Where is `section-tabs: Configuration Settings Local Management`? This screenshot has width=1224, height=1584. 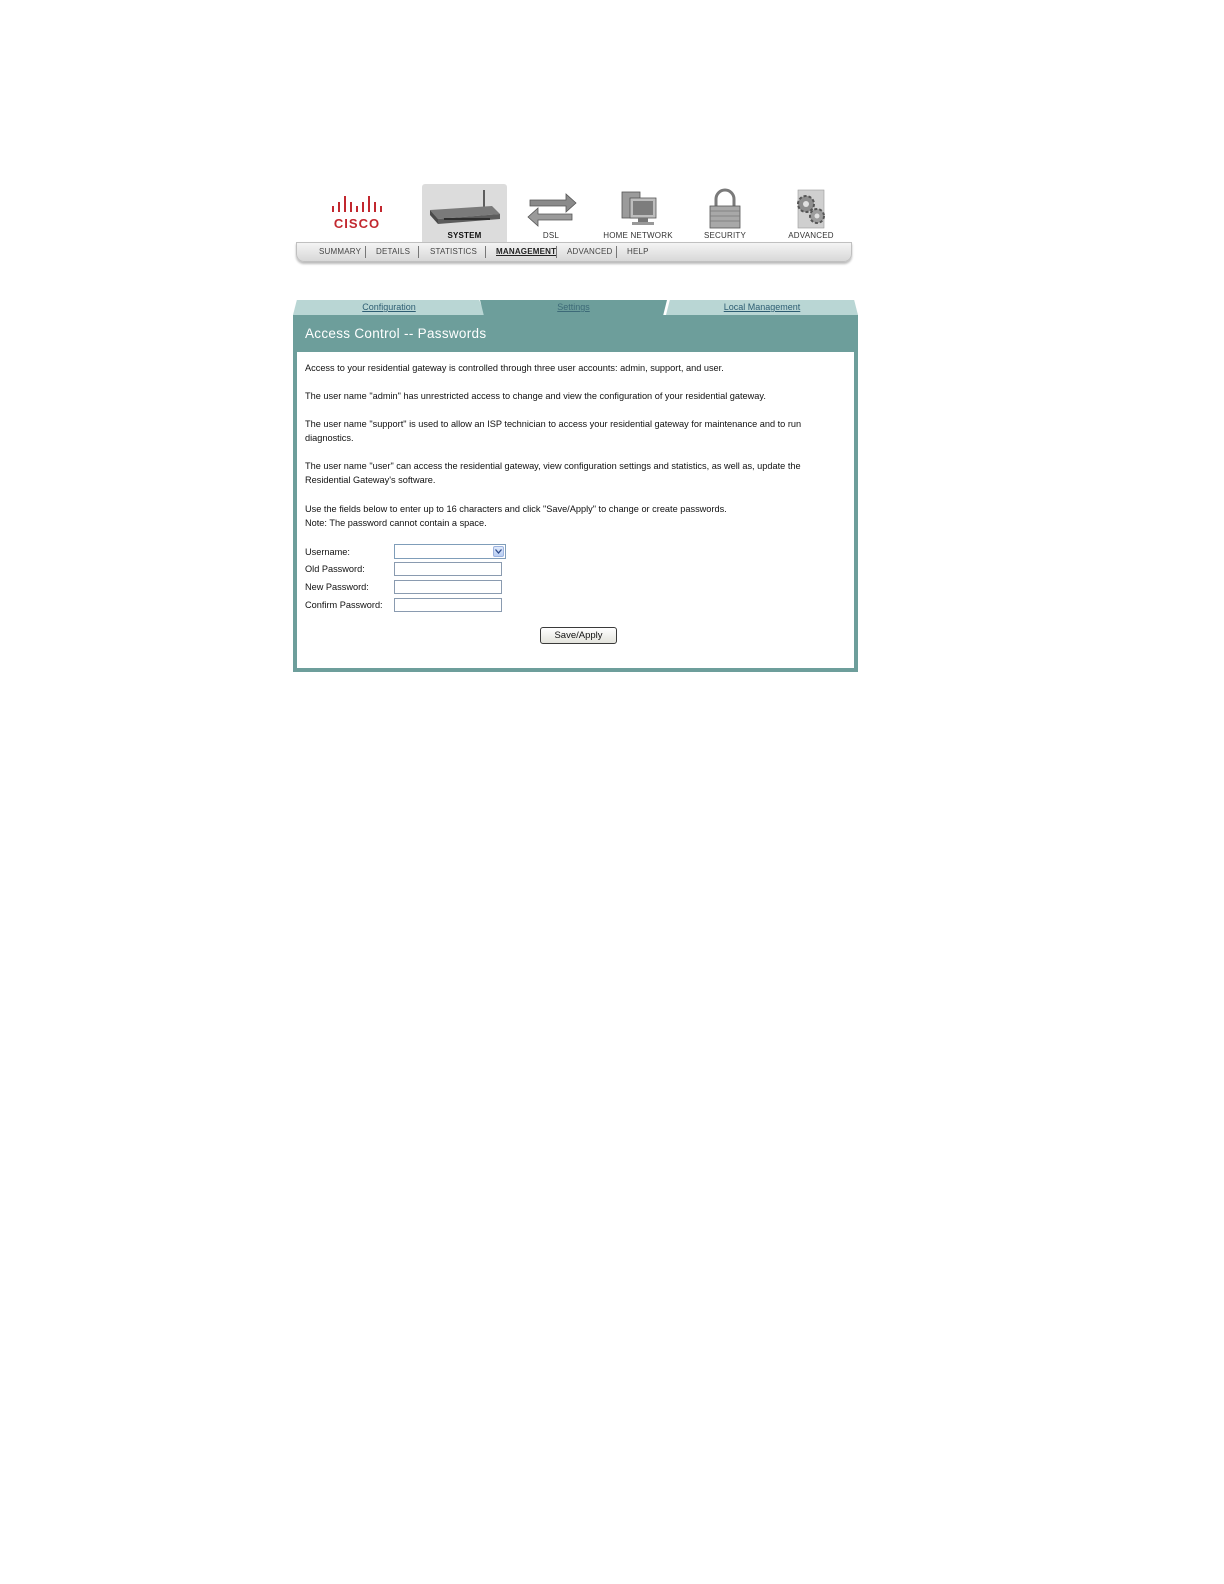
section-tabs: Configuration Settings Local Management is located at coordinates (575, 307).